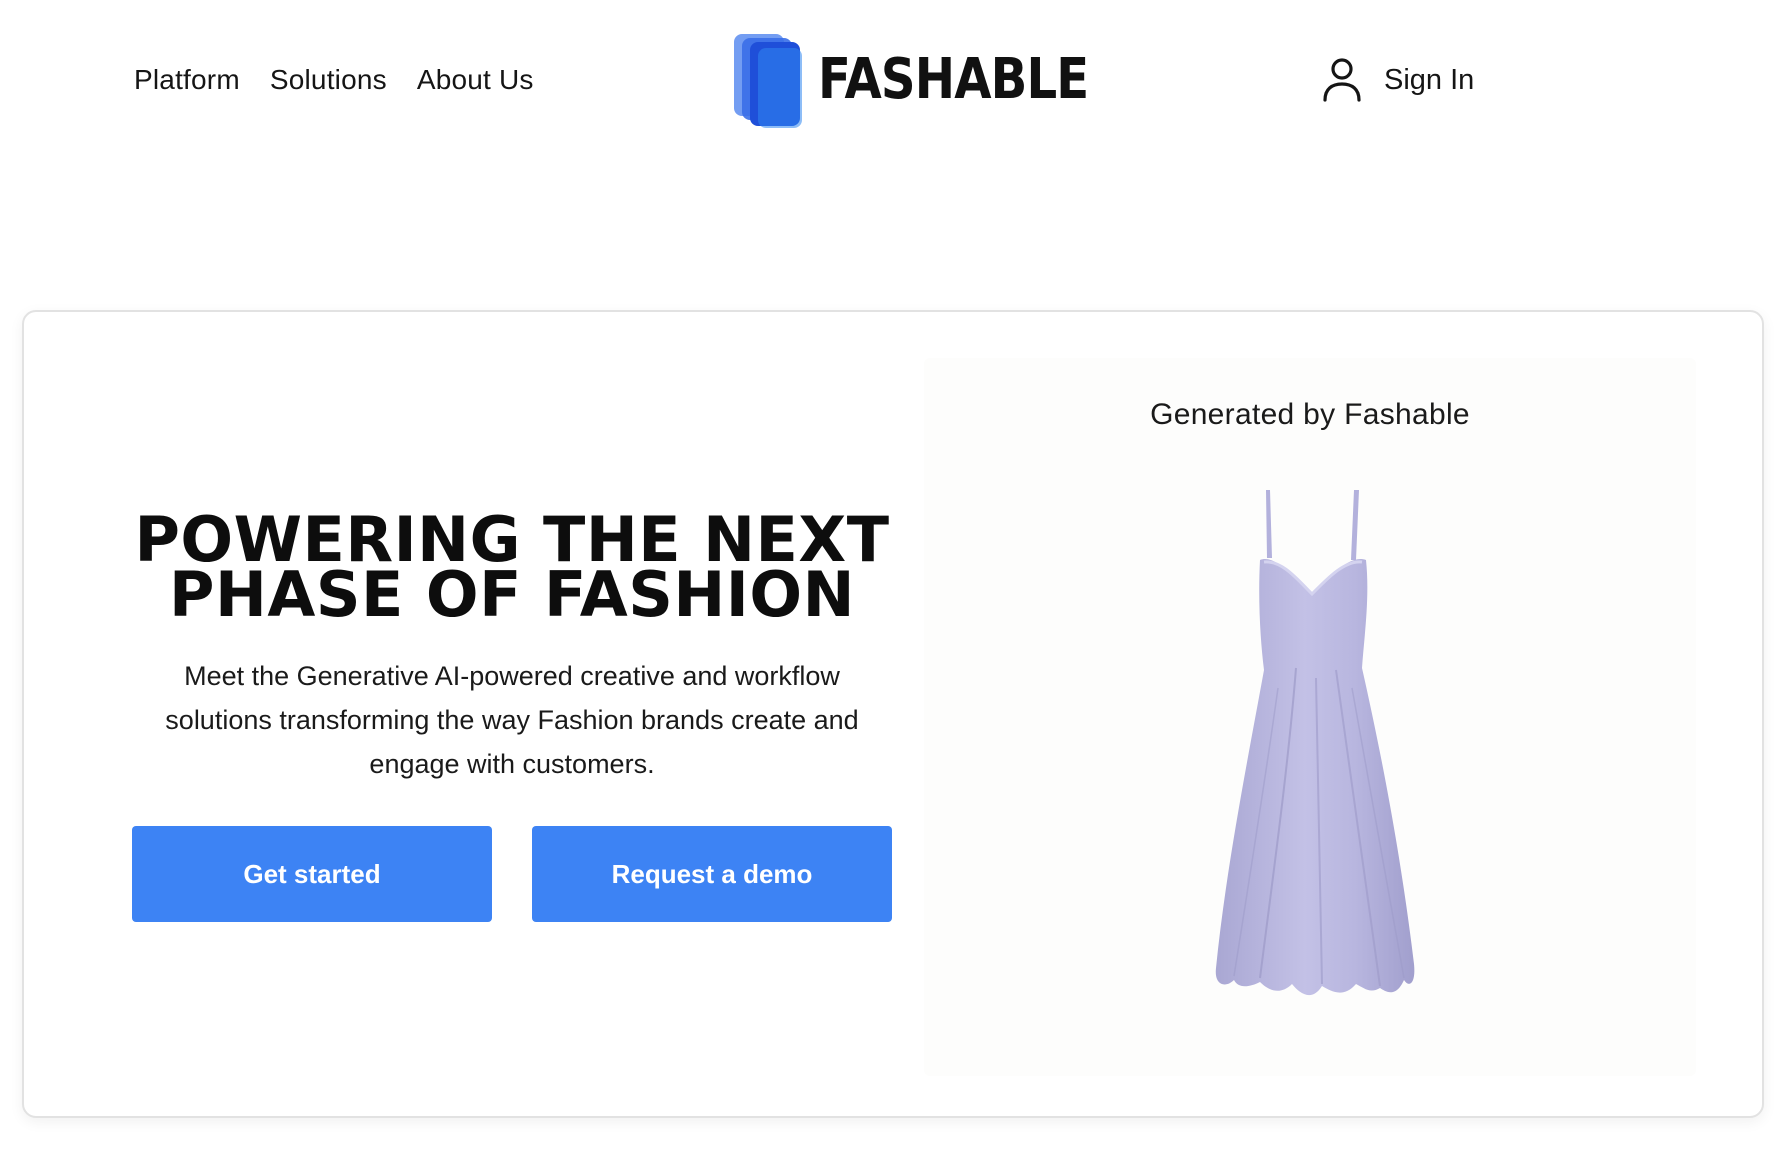 The image size is (1782, 1152). Describe the element at coordinates (1315, 743) in the screenshot. I see `dress-image` at that location.